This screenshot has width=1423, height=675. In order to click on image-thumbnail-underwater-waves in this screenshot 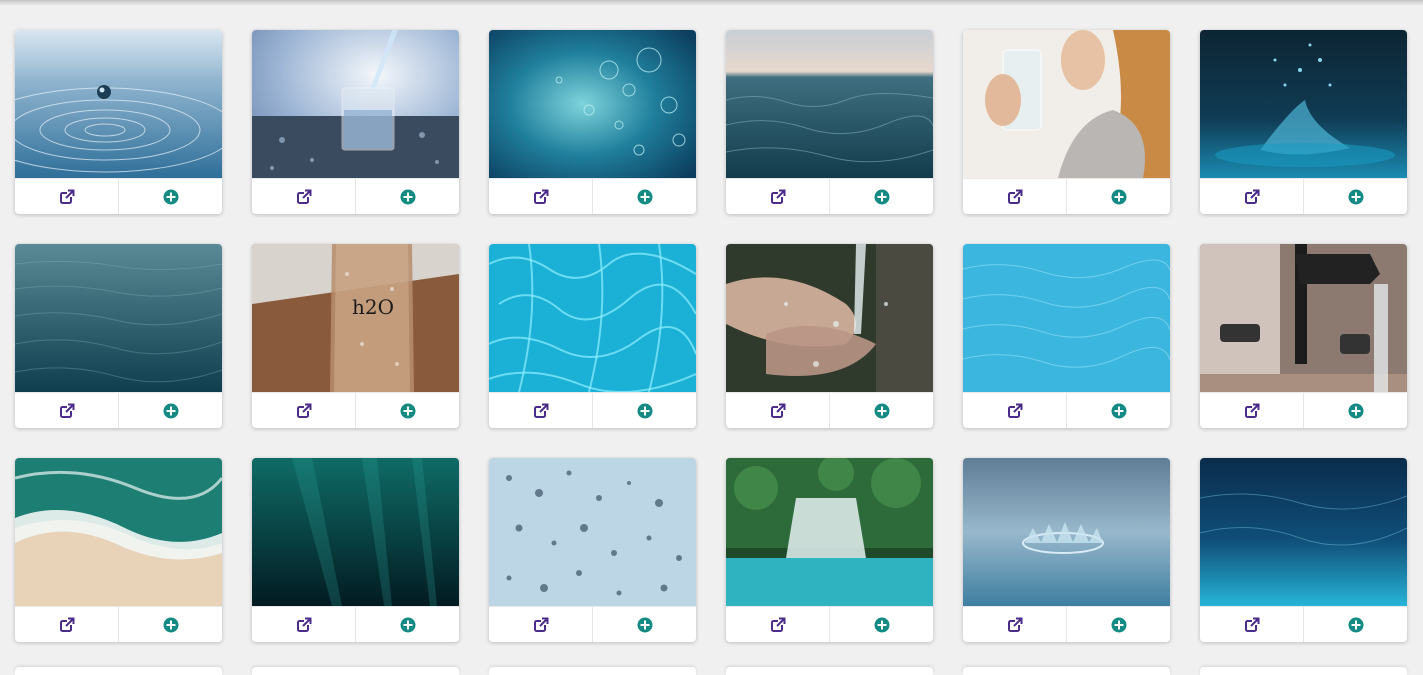, I will do `click(1303, 532)`.